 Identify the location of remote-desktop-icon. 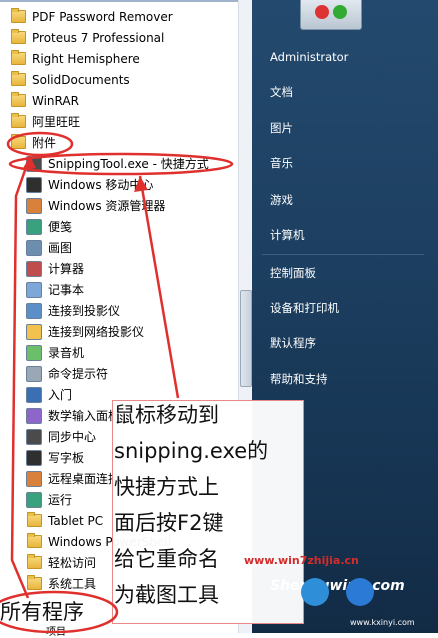
(34, 478).